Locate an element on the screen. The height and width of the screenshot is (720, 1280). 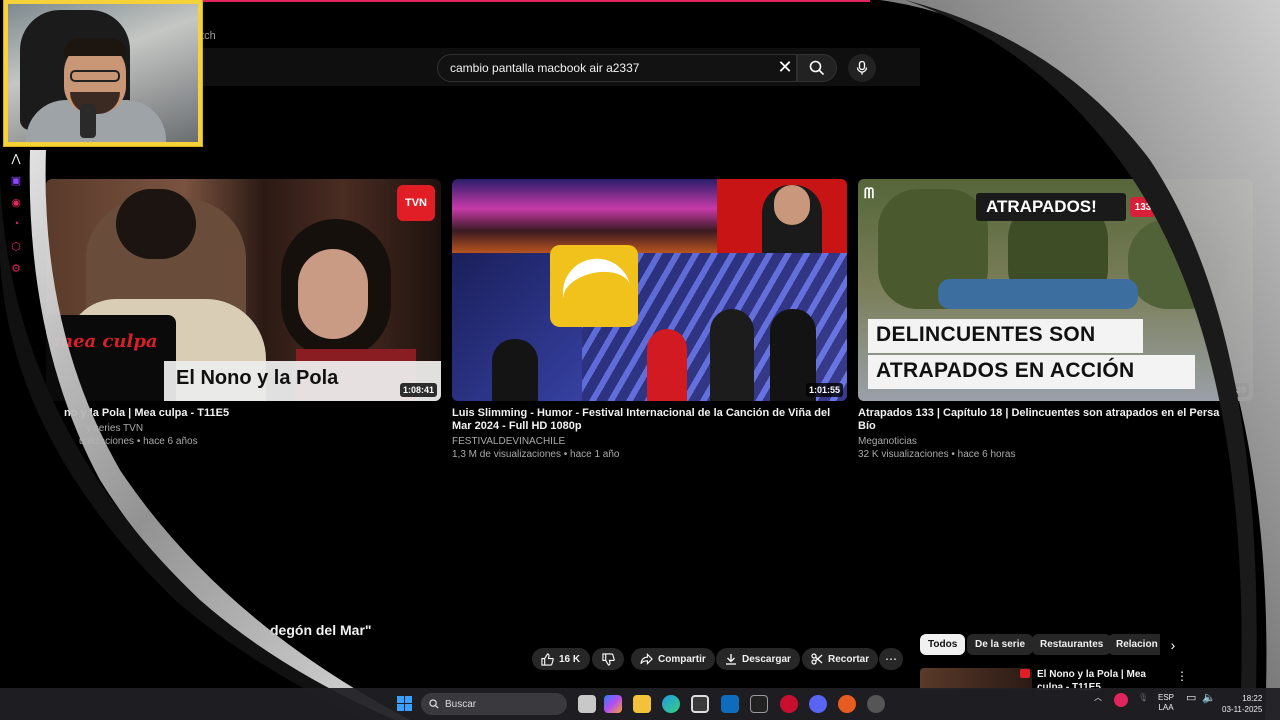
thumbnail-banner-text: ATRAPADOS! is located at coordinates (1041, 206).